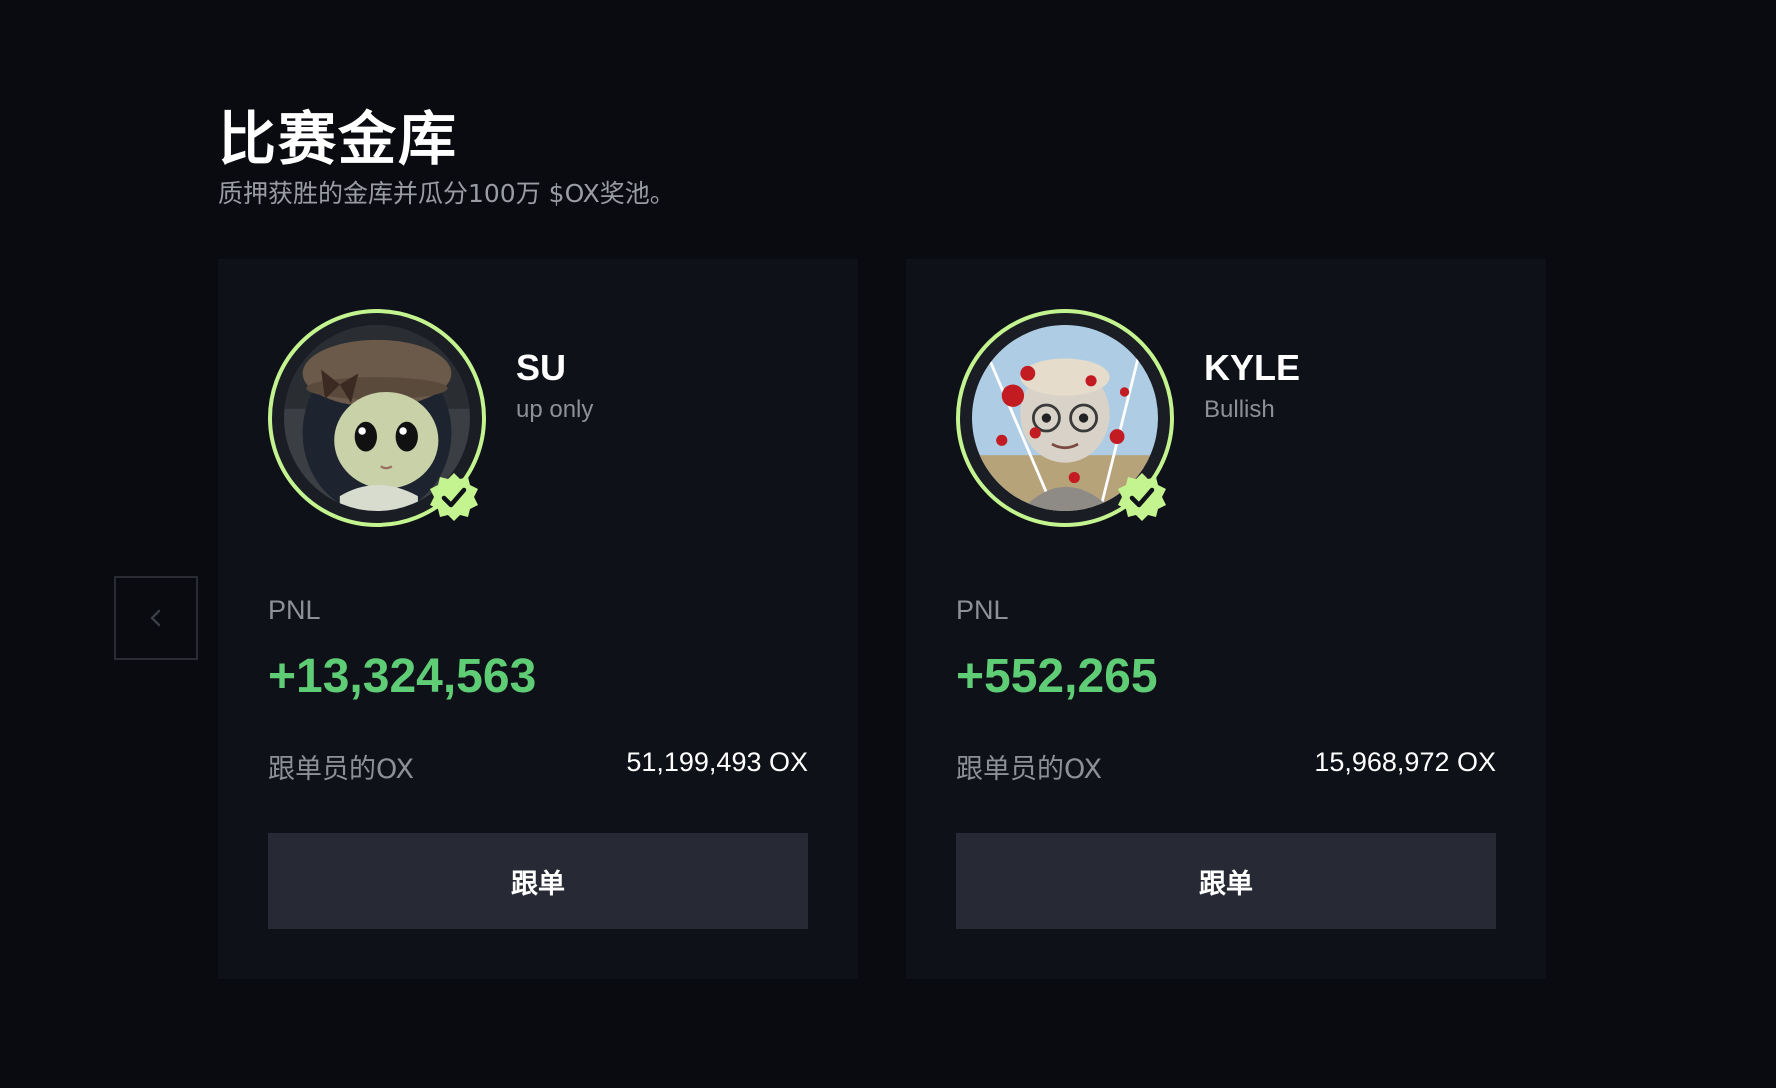 Image resolution: width=1776 pixels, height=1088 pixels. Describe the element at coordinates (402, 676) in the screenshot. I see `pnl-value: +13,324,563` at that location.